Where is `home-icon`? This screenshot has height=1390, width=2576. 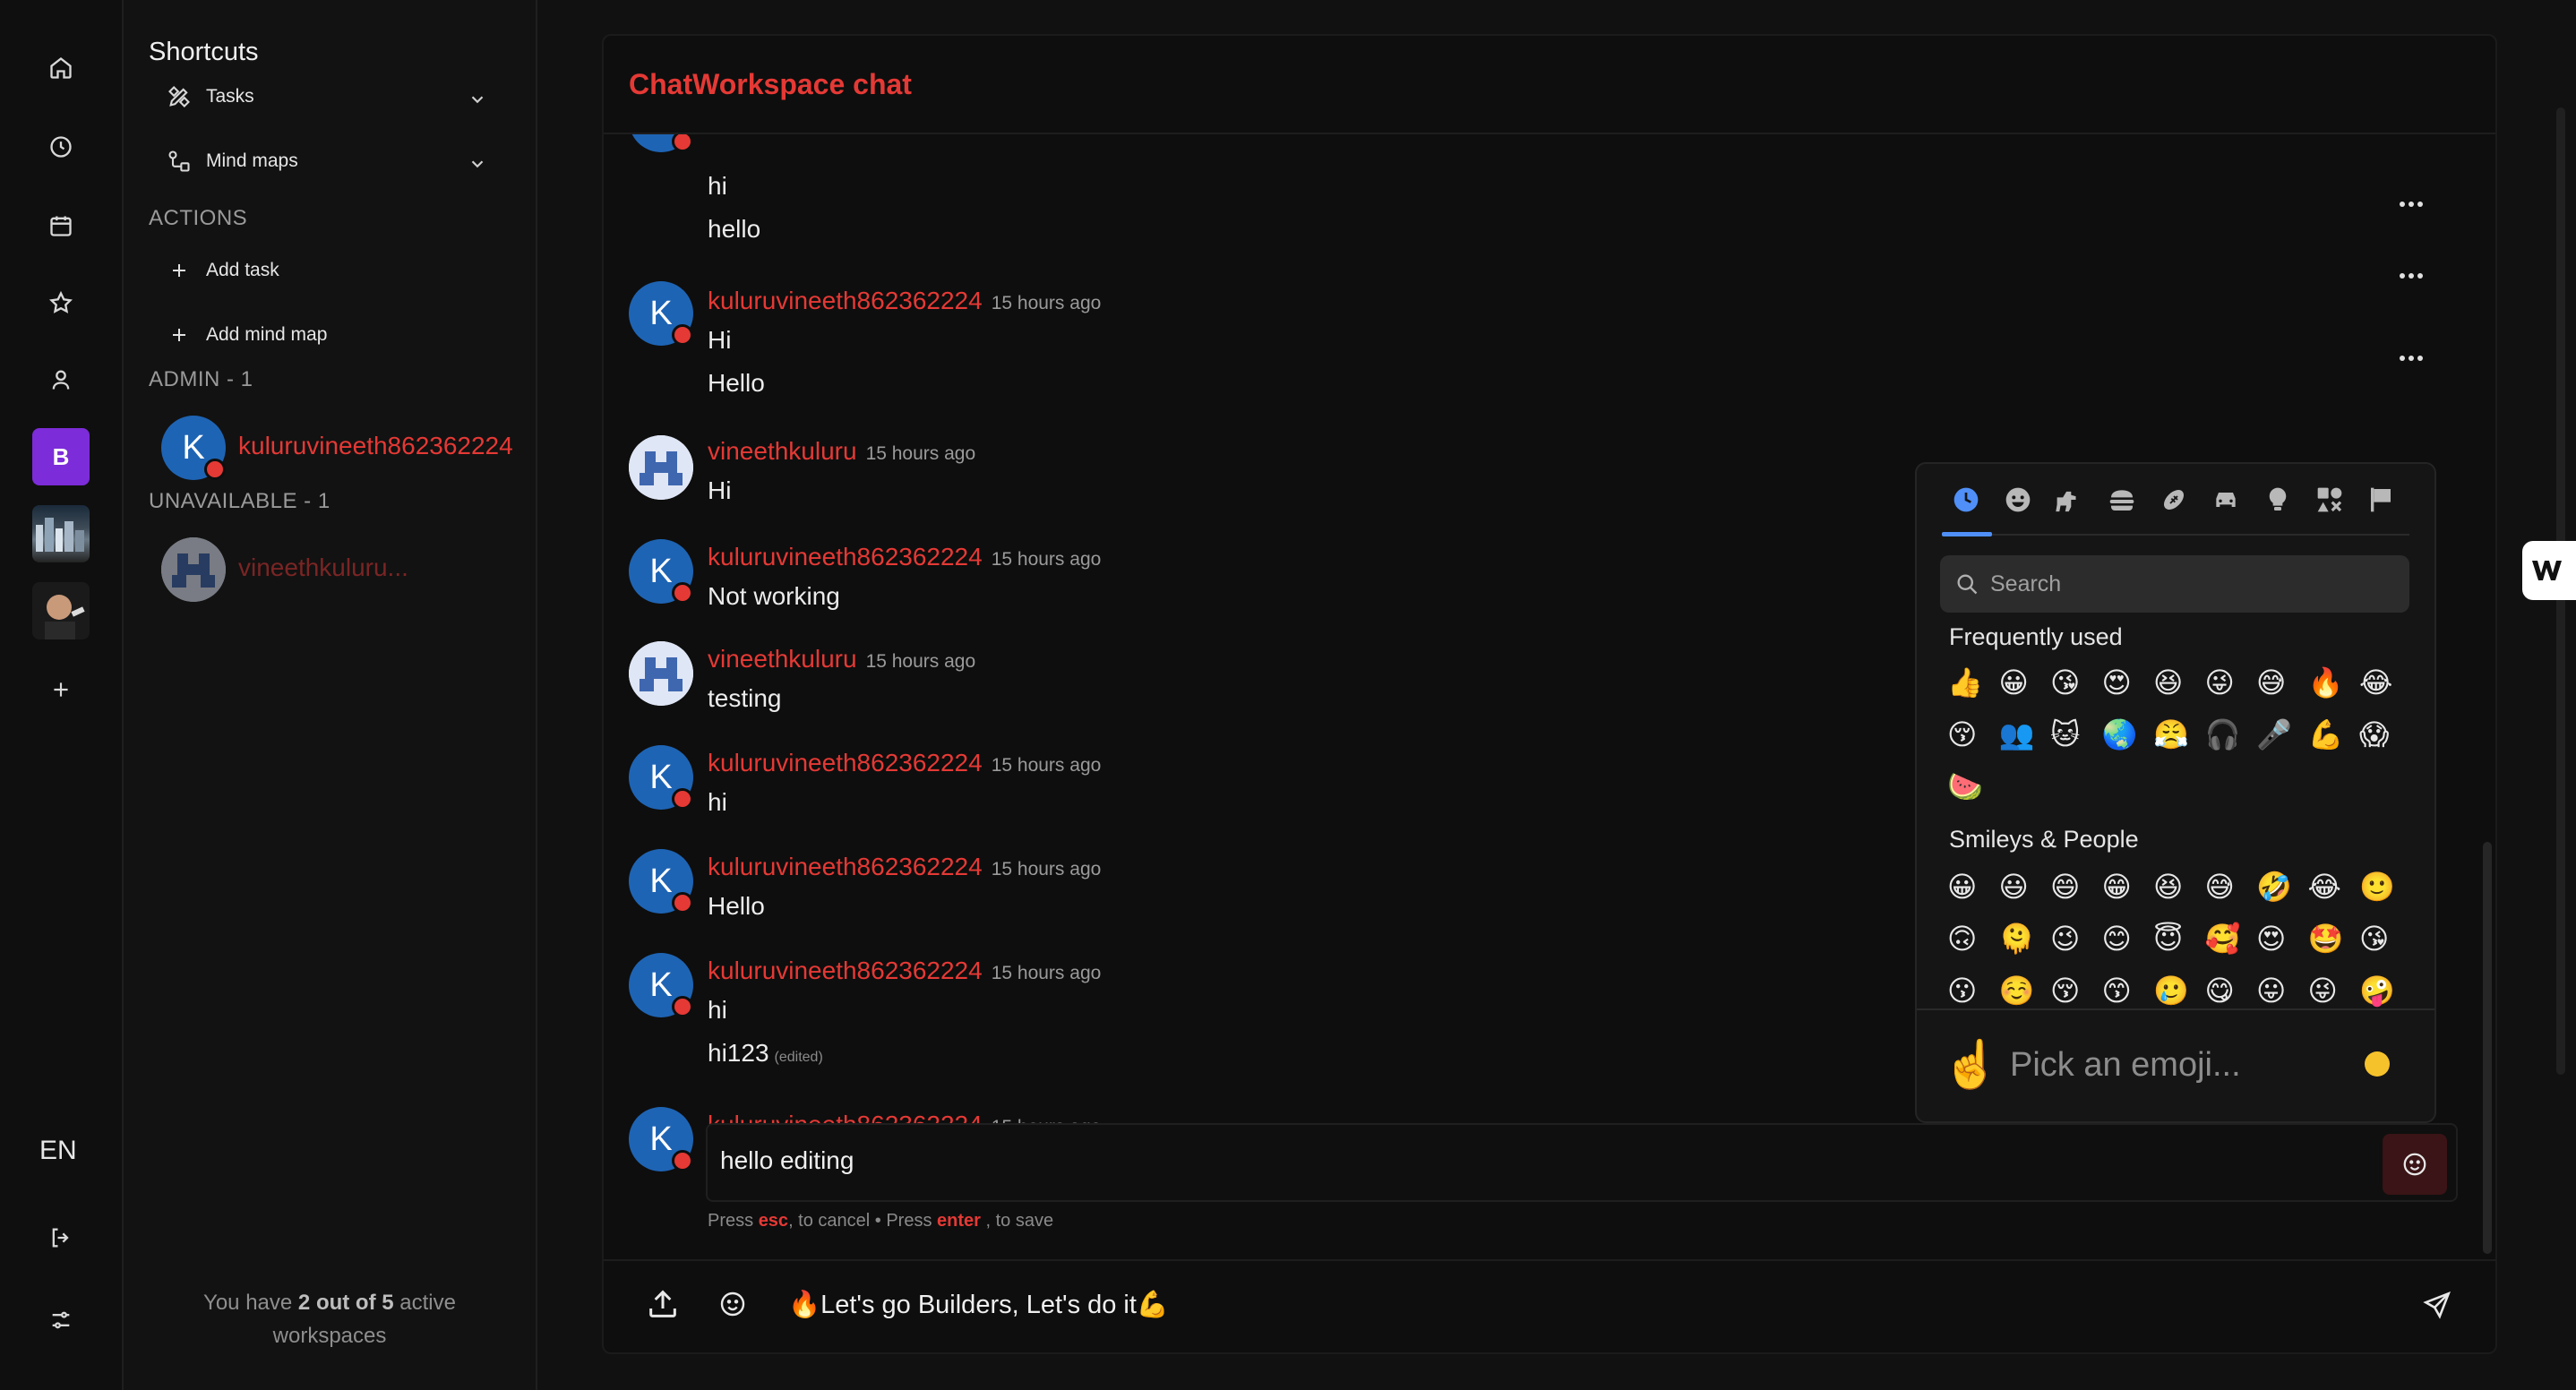
home-icon is located at coordinates (61, 68).